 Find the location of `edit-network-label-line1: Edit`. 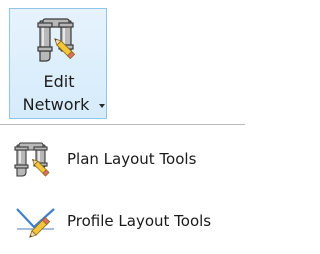

edit-network-label-line1: Edit is located at coordinates (59, 81).